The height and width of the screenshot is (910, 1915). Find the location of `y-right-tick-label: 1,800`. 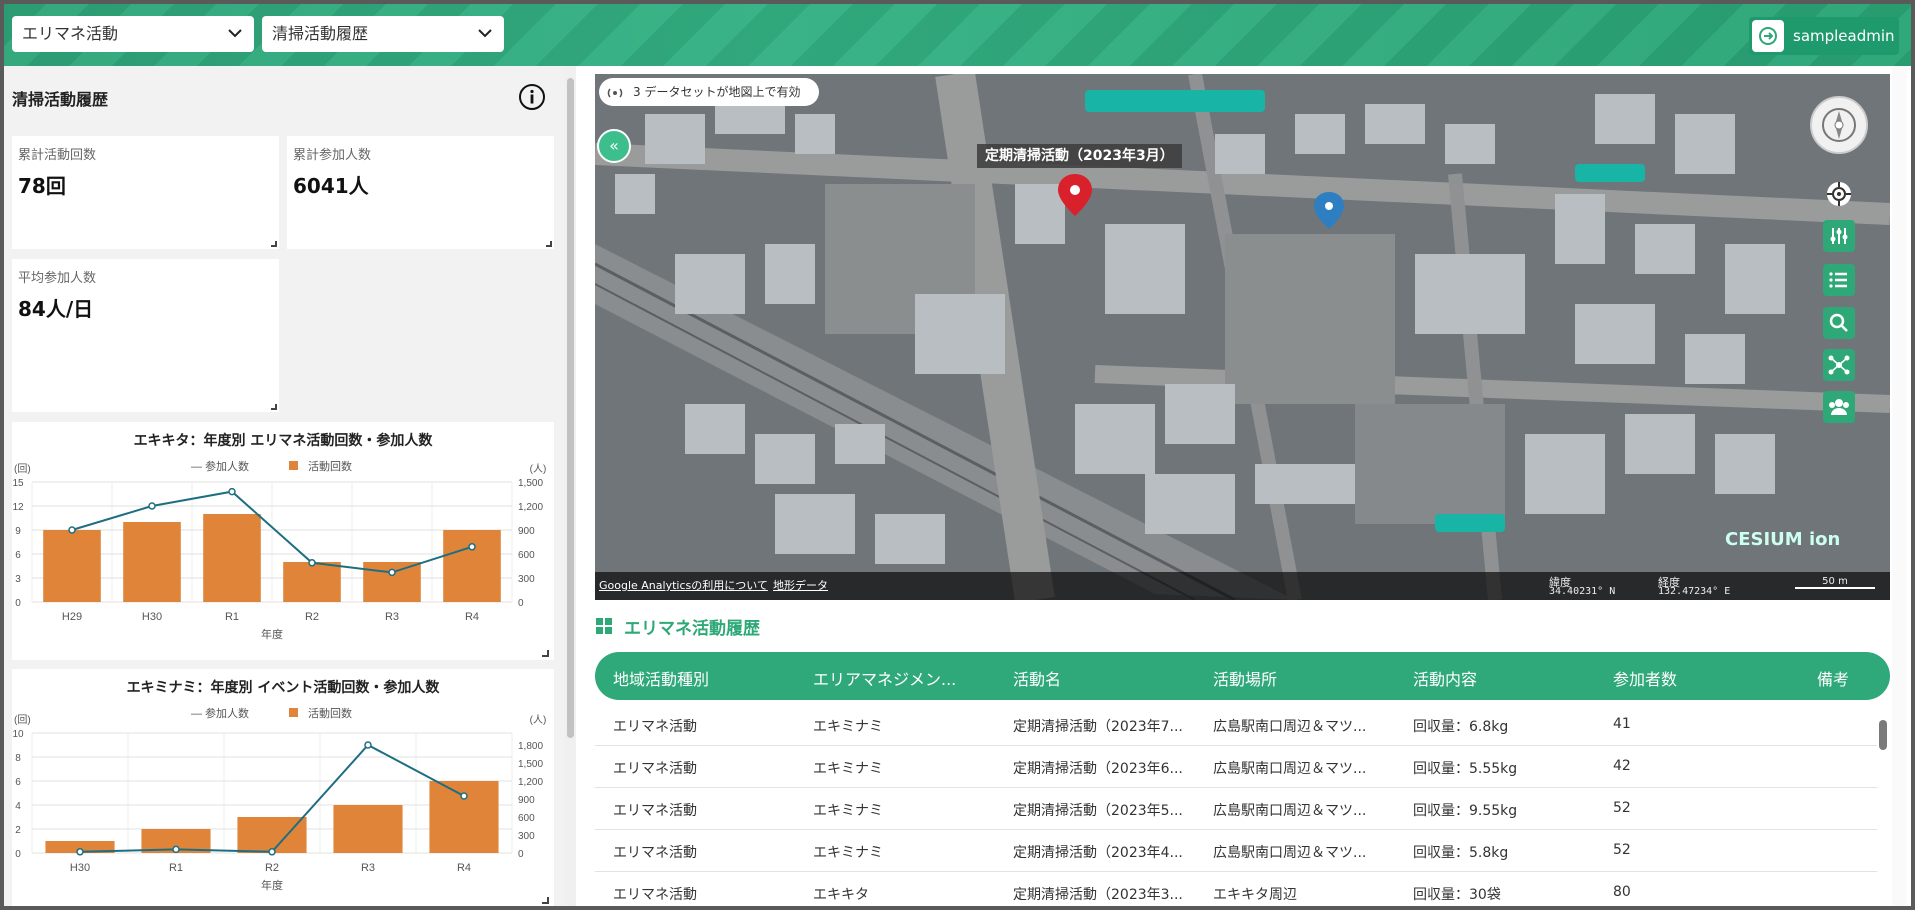

y-right-tick-label: 1,800 is located at coordinates (530, 746).